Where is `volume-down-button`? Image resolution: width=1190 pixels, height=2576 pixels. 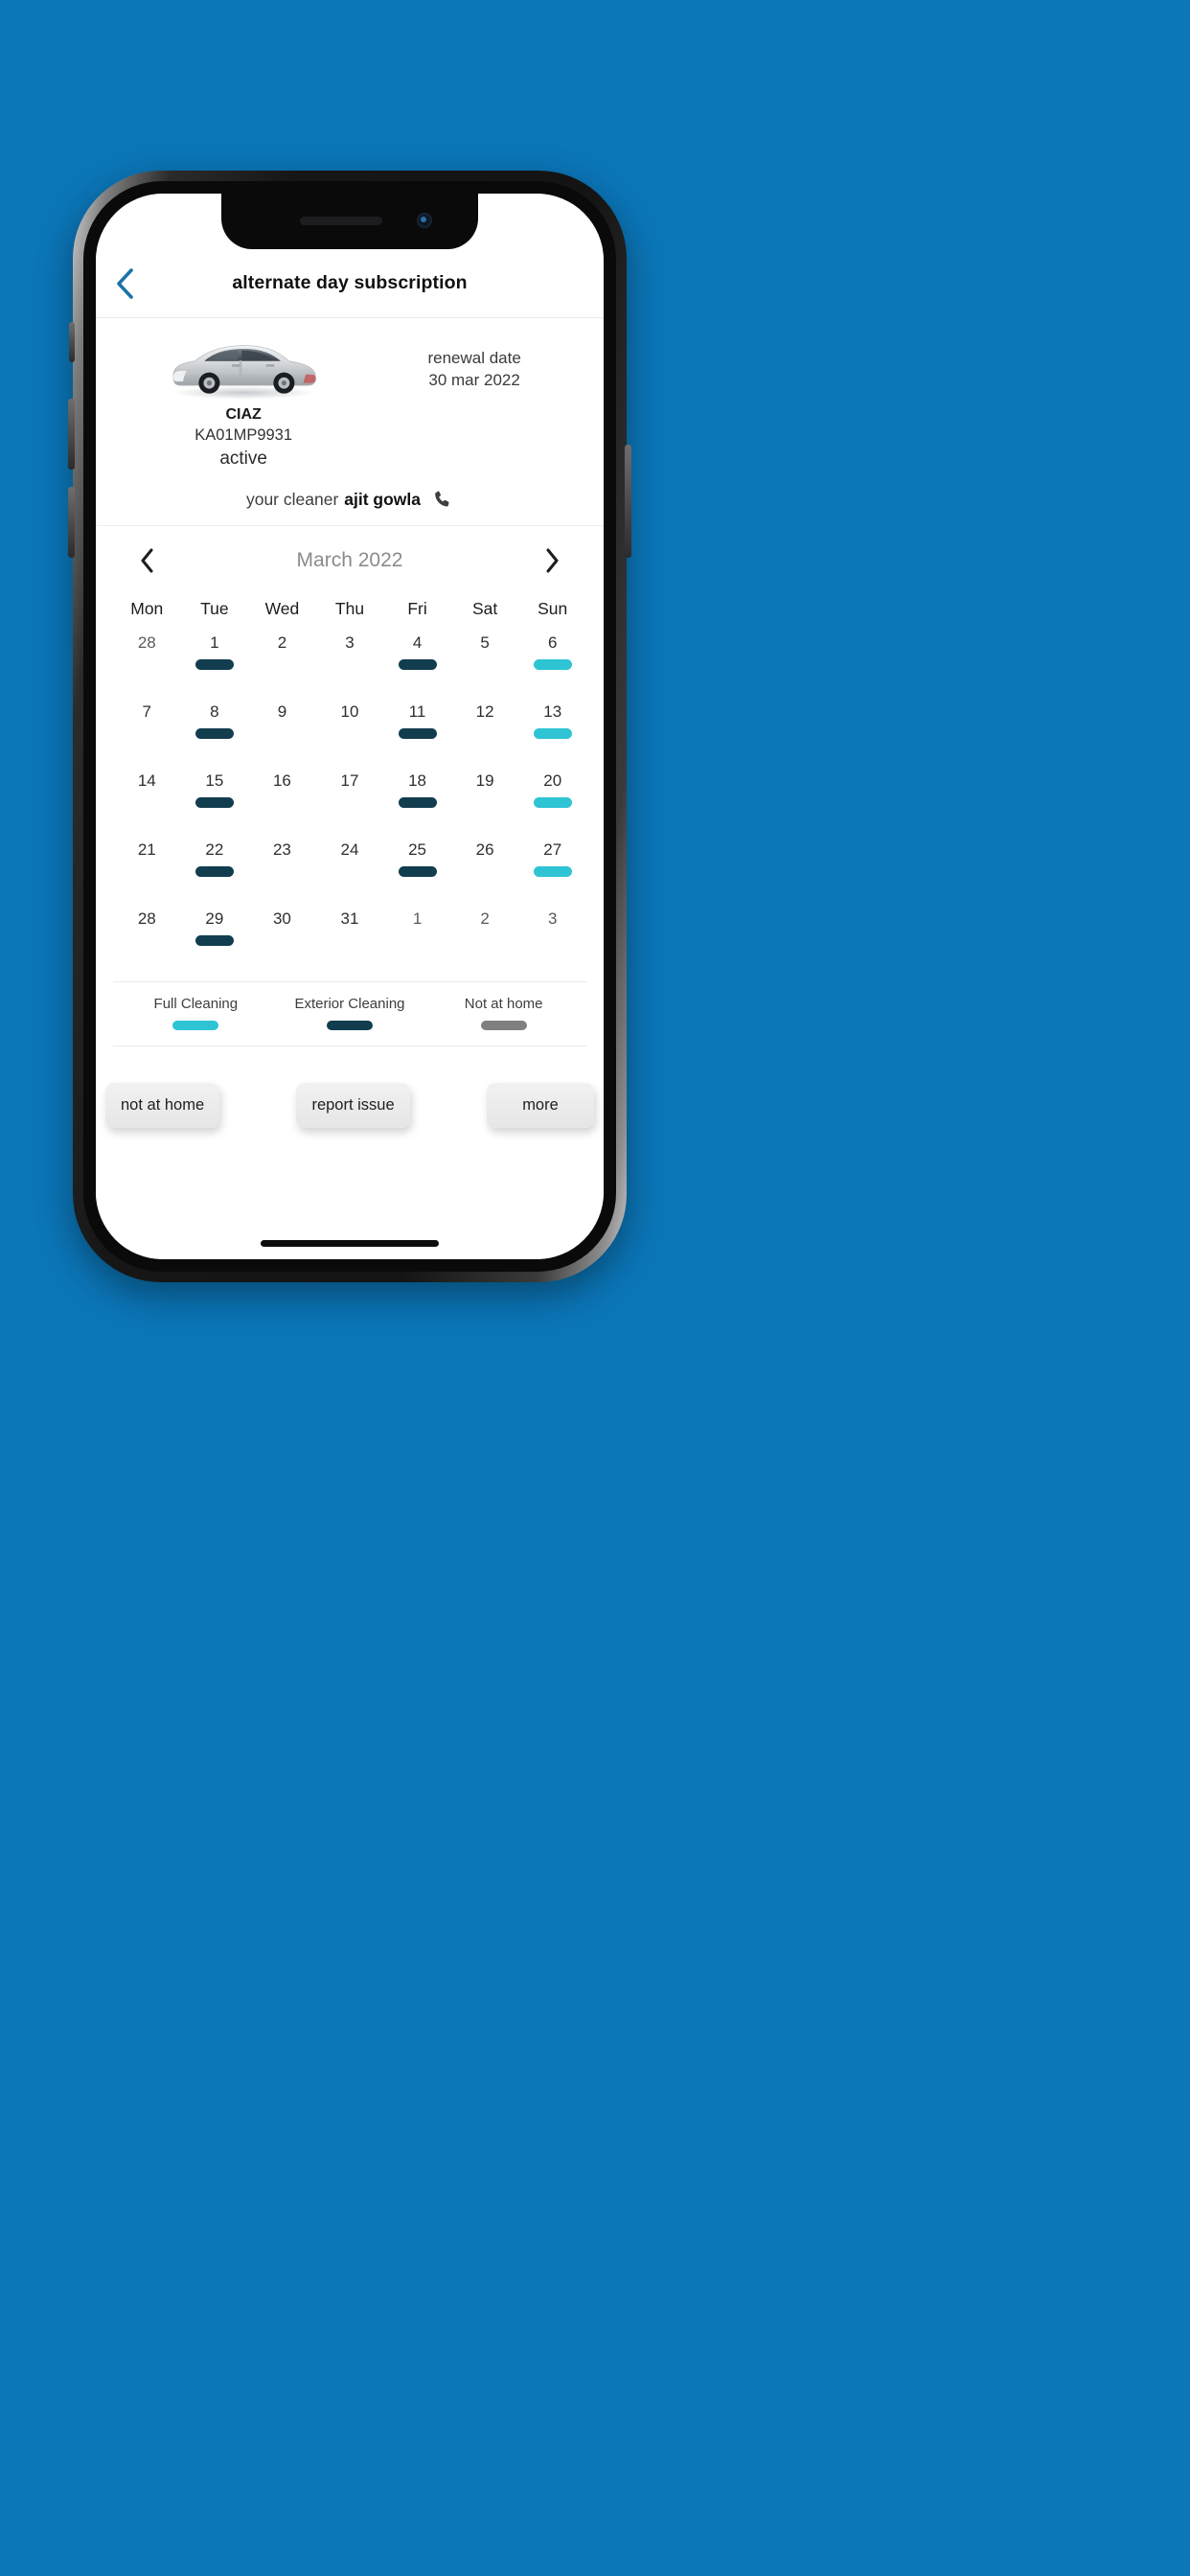
volume-down-button is located at coordinates (72, 522).